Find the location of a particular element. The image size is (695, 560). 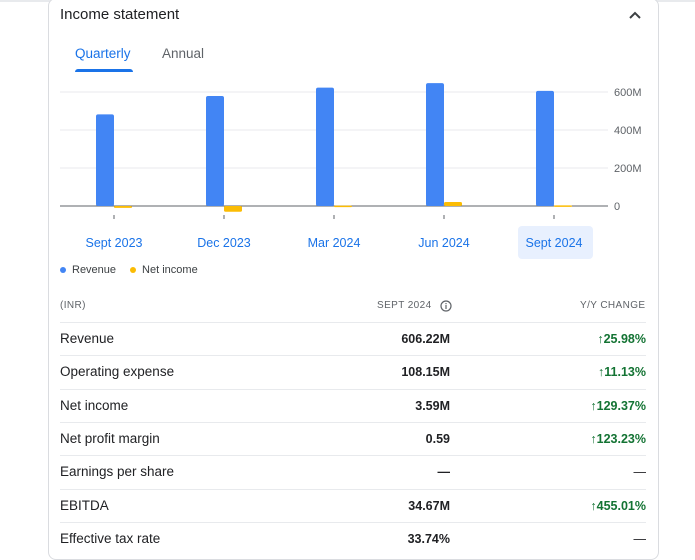

metric-change: ↑123.23% is located at coordinates (618, 439).